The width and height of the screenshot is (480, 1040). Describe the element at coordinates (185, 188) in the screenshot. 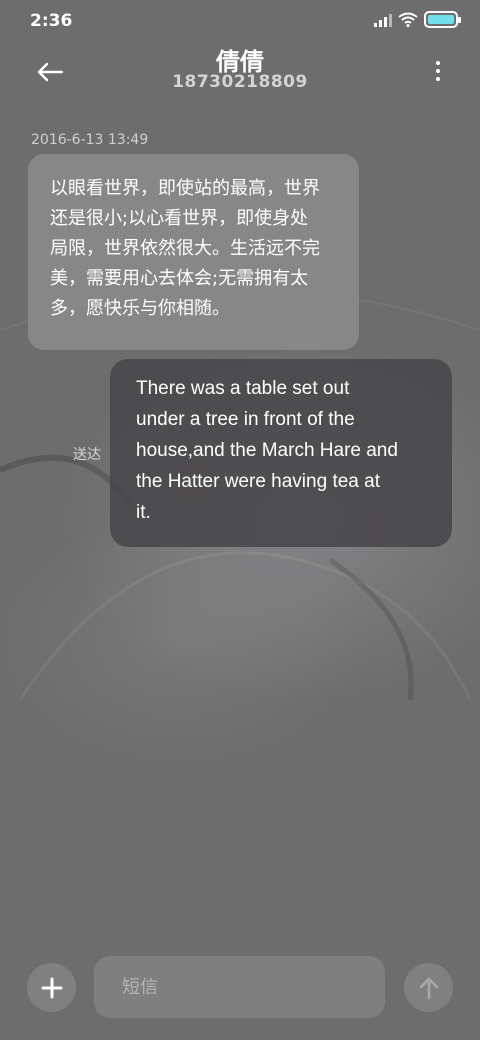

I see `message-text-line: 以眼看世界，即使站的最高，世界` at that location.